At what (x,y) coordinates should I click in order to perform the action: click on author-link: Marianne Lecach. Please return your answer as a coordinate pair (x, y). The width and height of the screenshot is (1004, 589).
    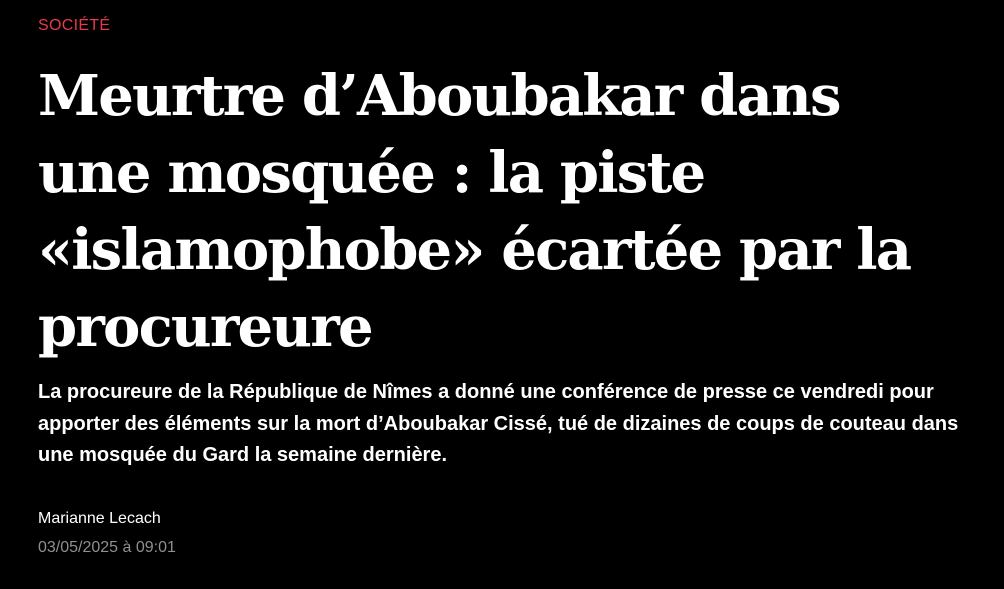
    Looking at the image, I should click on (99, 519).